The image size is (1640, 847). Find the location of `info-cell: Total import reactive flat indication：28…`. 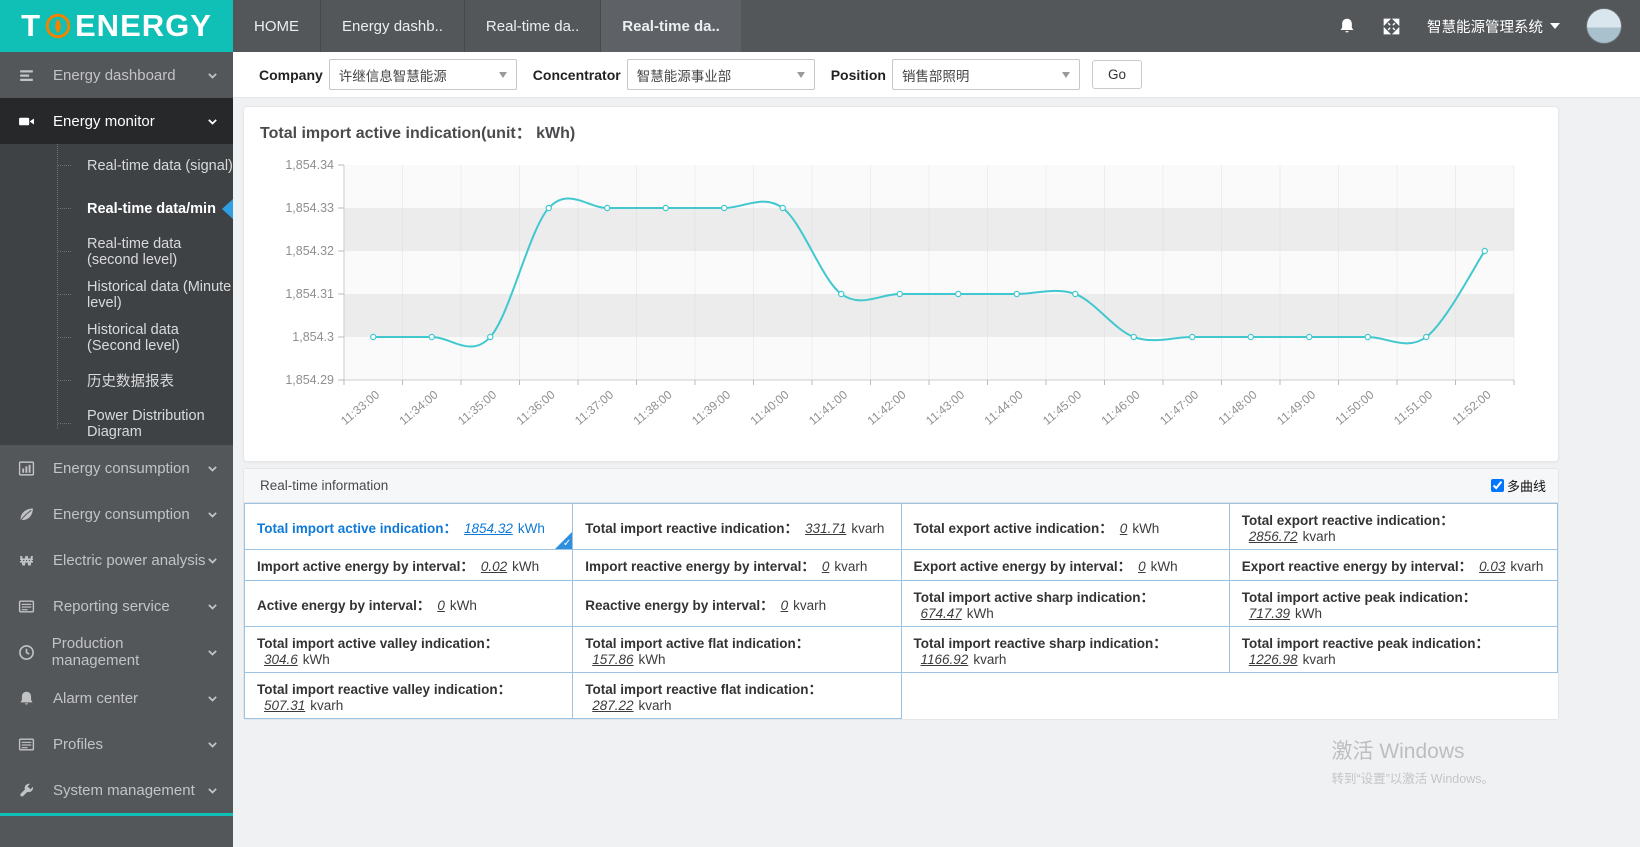

info-cell: Total import reactive flat indication：28… is located at coordinates (737, 695).